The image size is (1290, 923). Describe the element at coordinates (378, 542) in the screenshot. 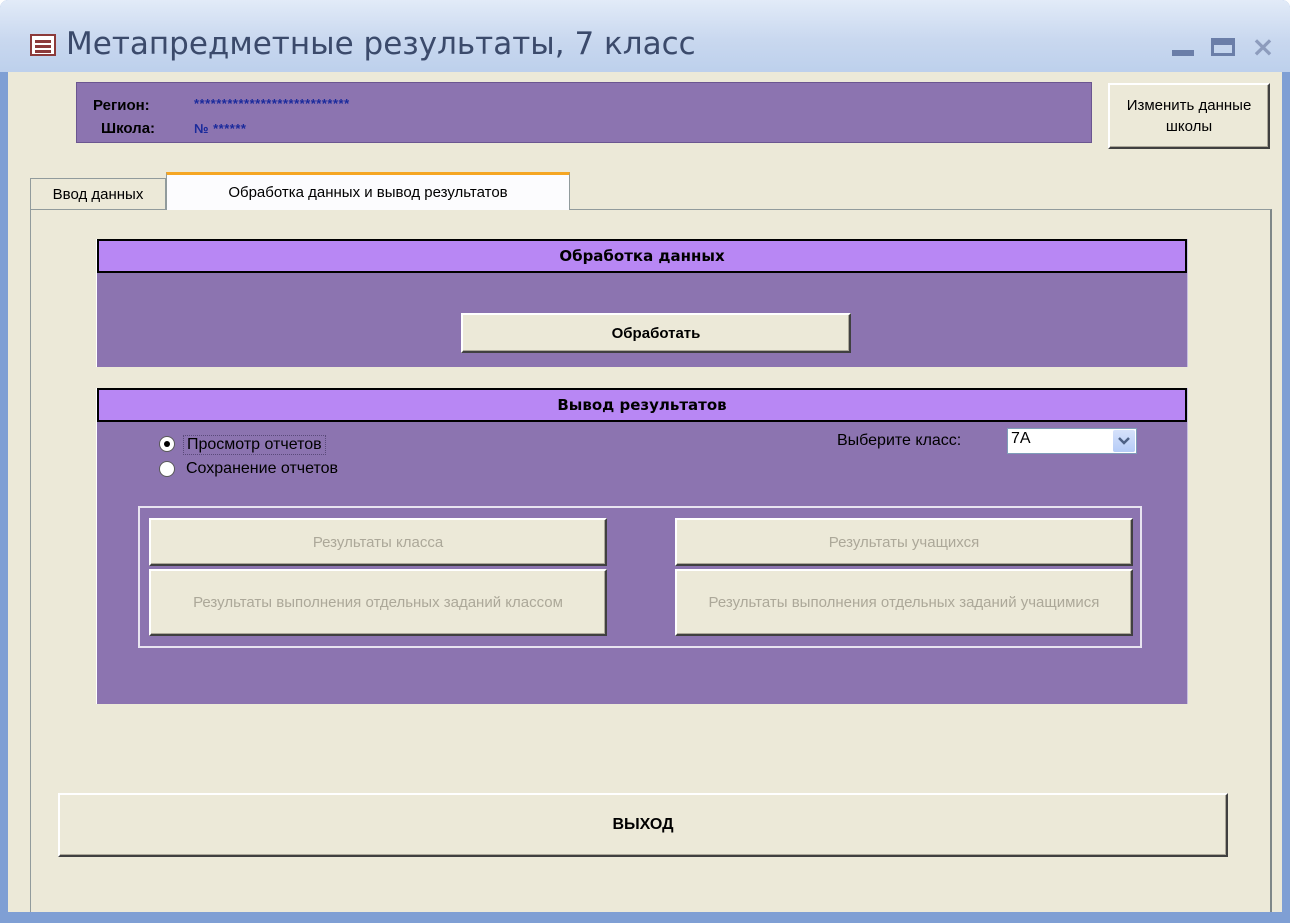

I see `class-results-button: Результаты класса` at that location.